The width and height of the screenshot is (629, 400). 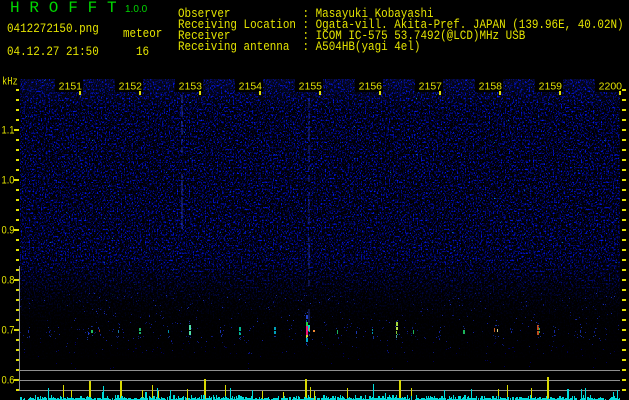 What do you see at coordinates (8, 381) in the screenshot?
I see `svg-text: 0.6` at bounding box center [8, 381].